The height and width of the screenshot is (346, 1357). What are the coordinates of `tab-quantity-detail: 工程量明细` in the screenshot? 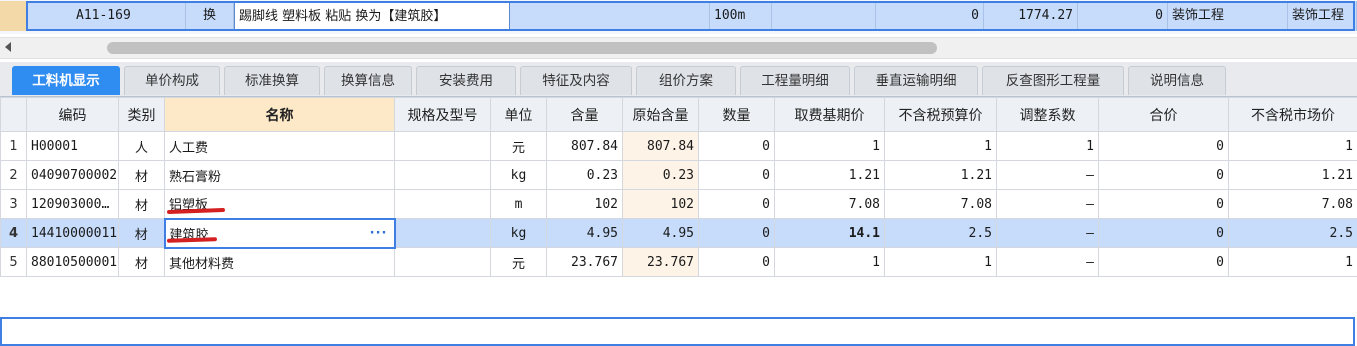 It's located at (795, 80).